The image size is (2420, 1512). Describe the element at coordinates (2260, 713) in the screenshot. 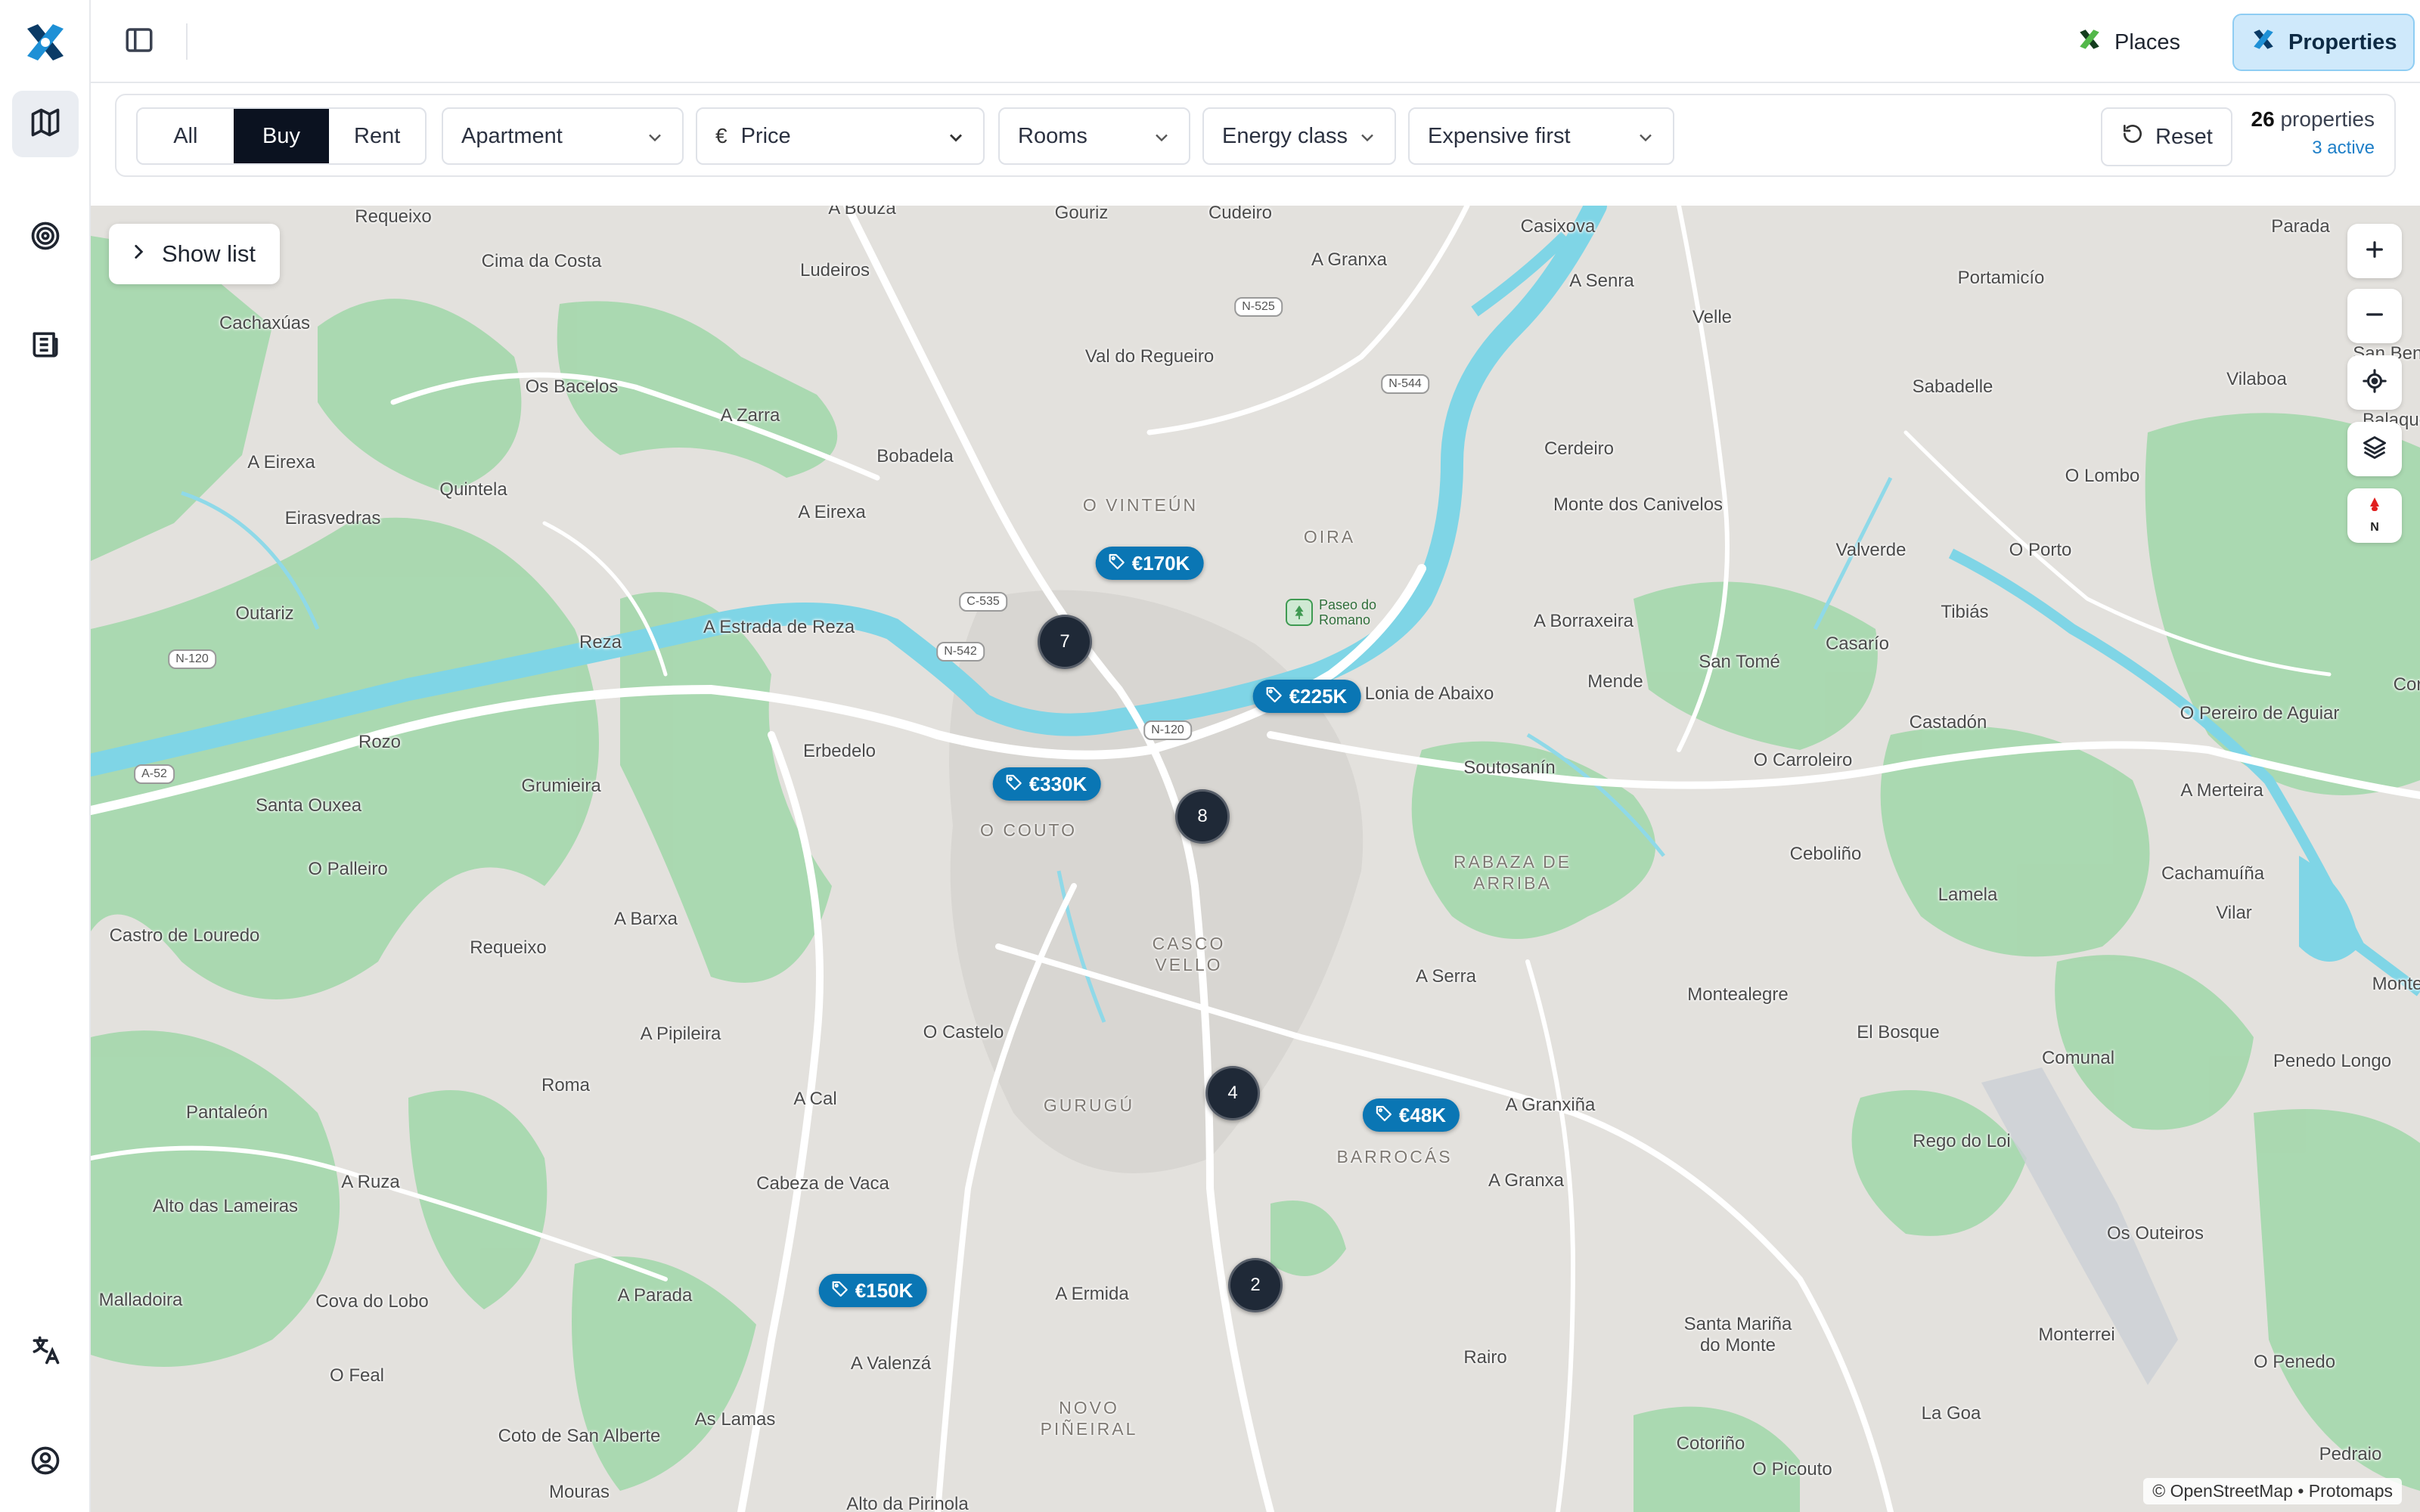

I see `place-label: O Pereiro de Aguiar` at that location.